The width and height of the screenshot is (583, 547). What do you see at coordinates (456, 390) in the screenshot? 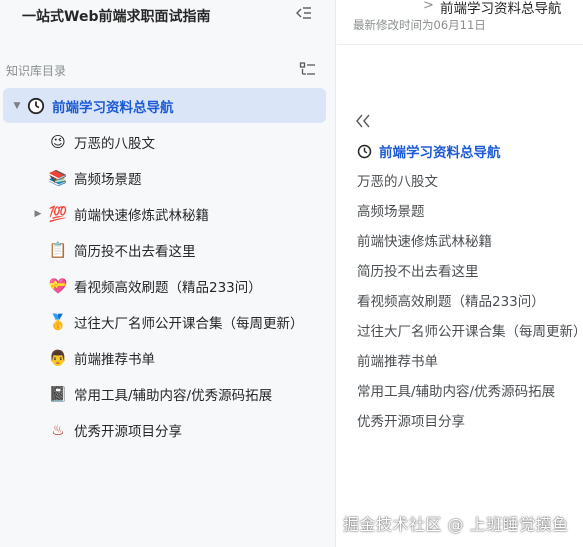
I see `outline-item: 常用工具/辅助内容/优秀源码拓展` at bounding box center [456, 390].